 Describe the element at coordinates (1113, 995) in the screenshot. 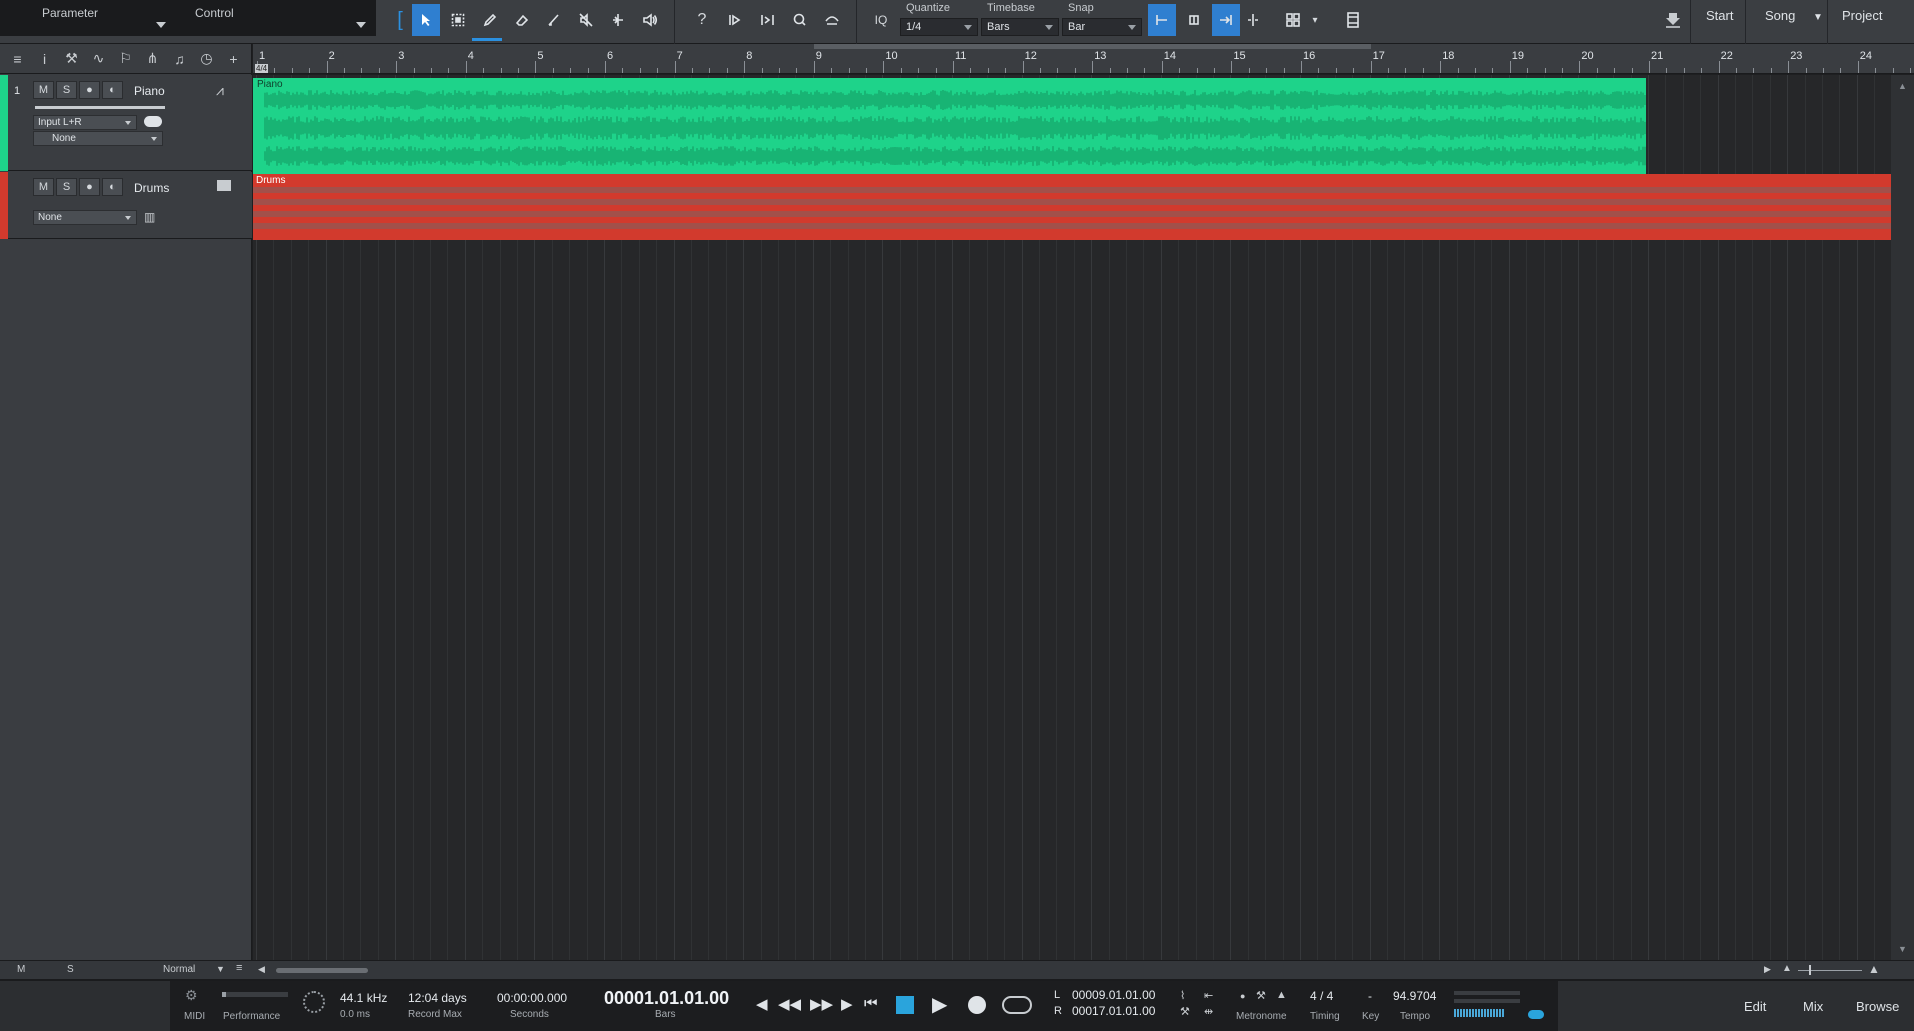

I see `left-locator: 00009.01.01.00` at that location.